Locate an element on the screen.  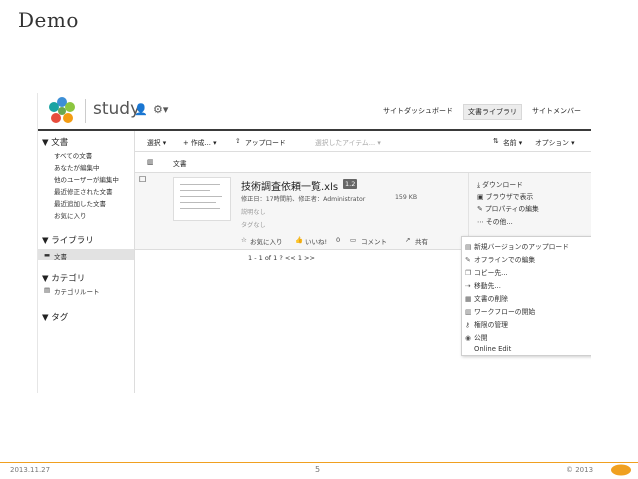
download-label: ダウンロード is located at coordinates (502, 185).